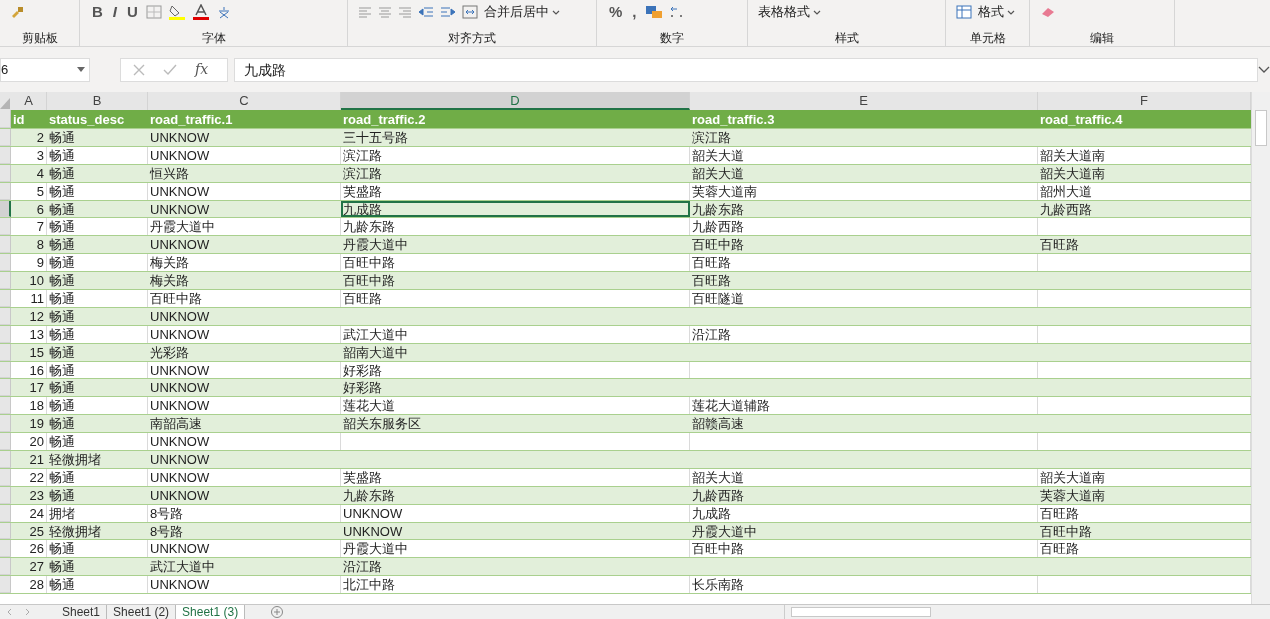 This screenshot has width=1270, height=619. Describe the element at coordinates (36, 567) in the screenshot. I see `table-cell-text: 27` at that location.